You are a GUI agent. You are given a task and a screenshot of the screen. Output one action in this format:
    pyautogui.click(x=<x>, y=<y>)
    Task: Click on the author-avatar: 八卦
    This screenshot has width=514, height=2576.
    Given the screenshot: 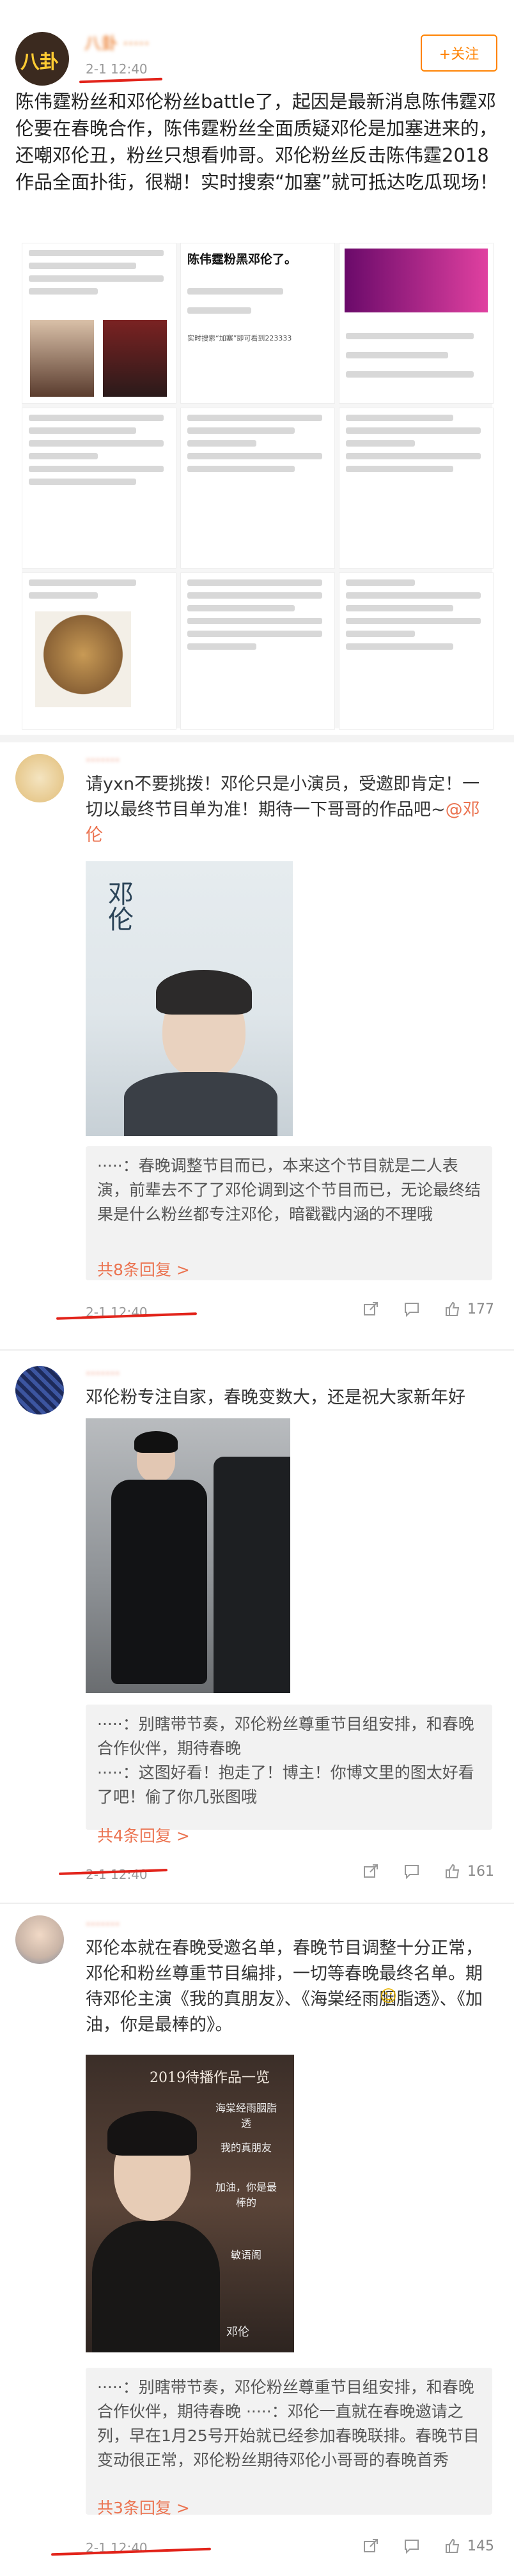 What is the action you would take?
    pyautogui.click(x=42, y=59)
    